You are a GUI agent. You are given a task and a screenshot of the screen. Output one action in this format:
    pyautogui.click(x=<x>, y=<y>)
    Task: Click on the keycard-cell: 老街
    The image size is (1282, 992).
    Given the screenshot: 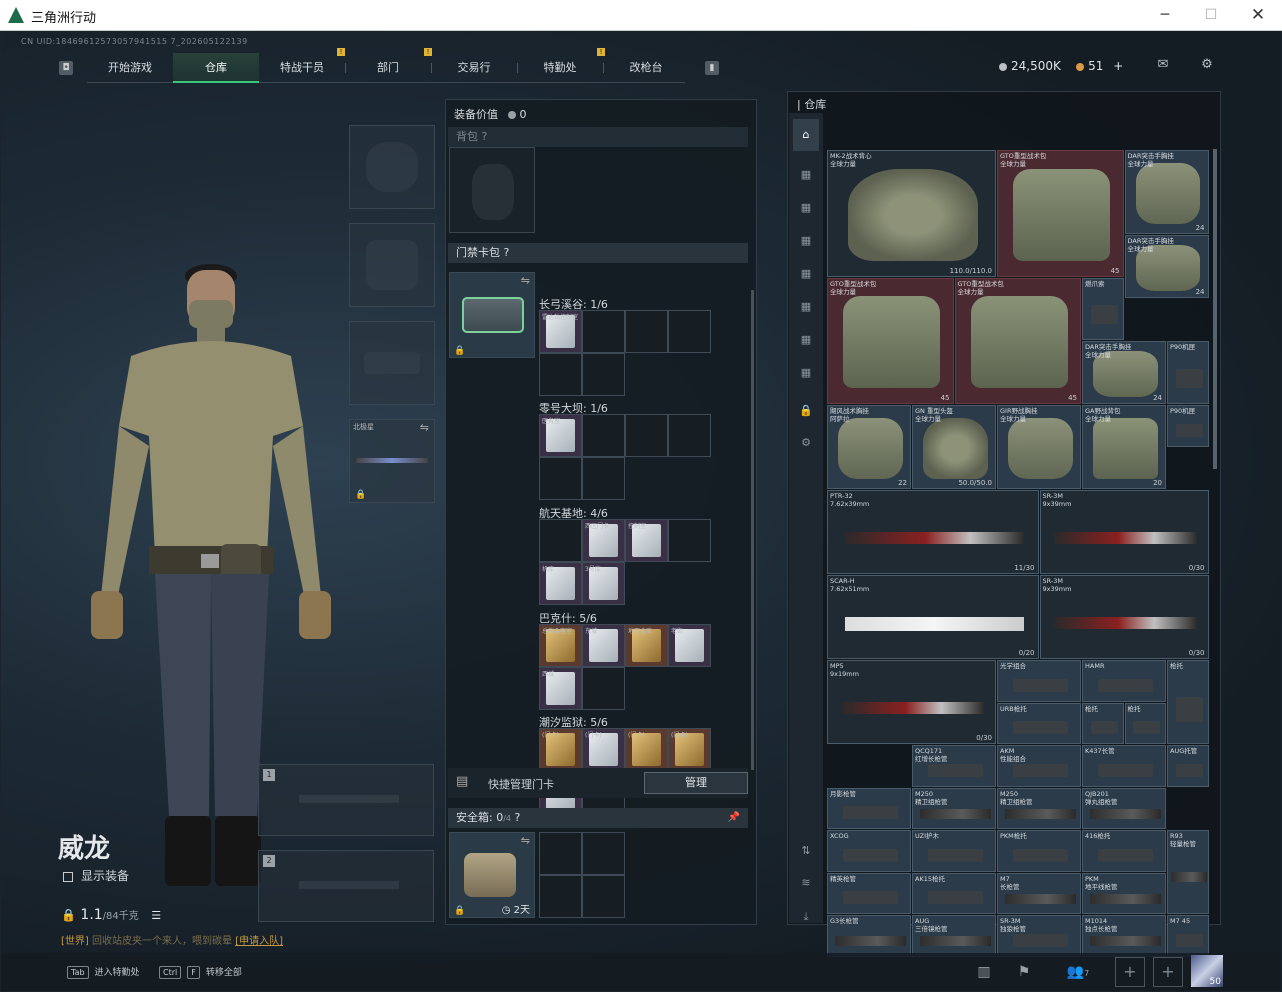 What is the action you would take?
    pyautogui.click(x=689, y=645)
    